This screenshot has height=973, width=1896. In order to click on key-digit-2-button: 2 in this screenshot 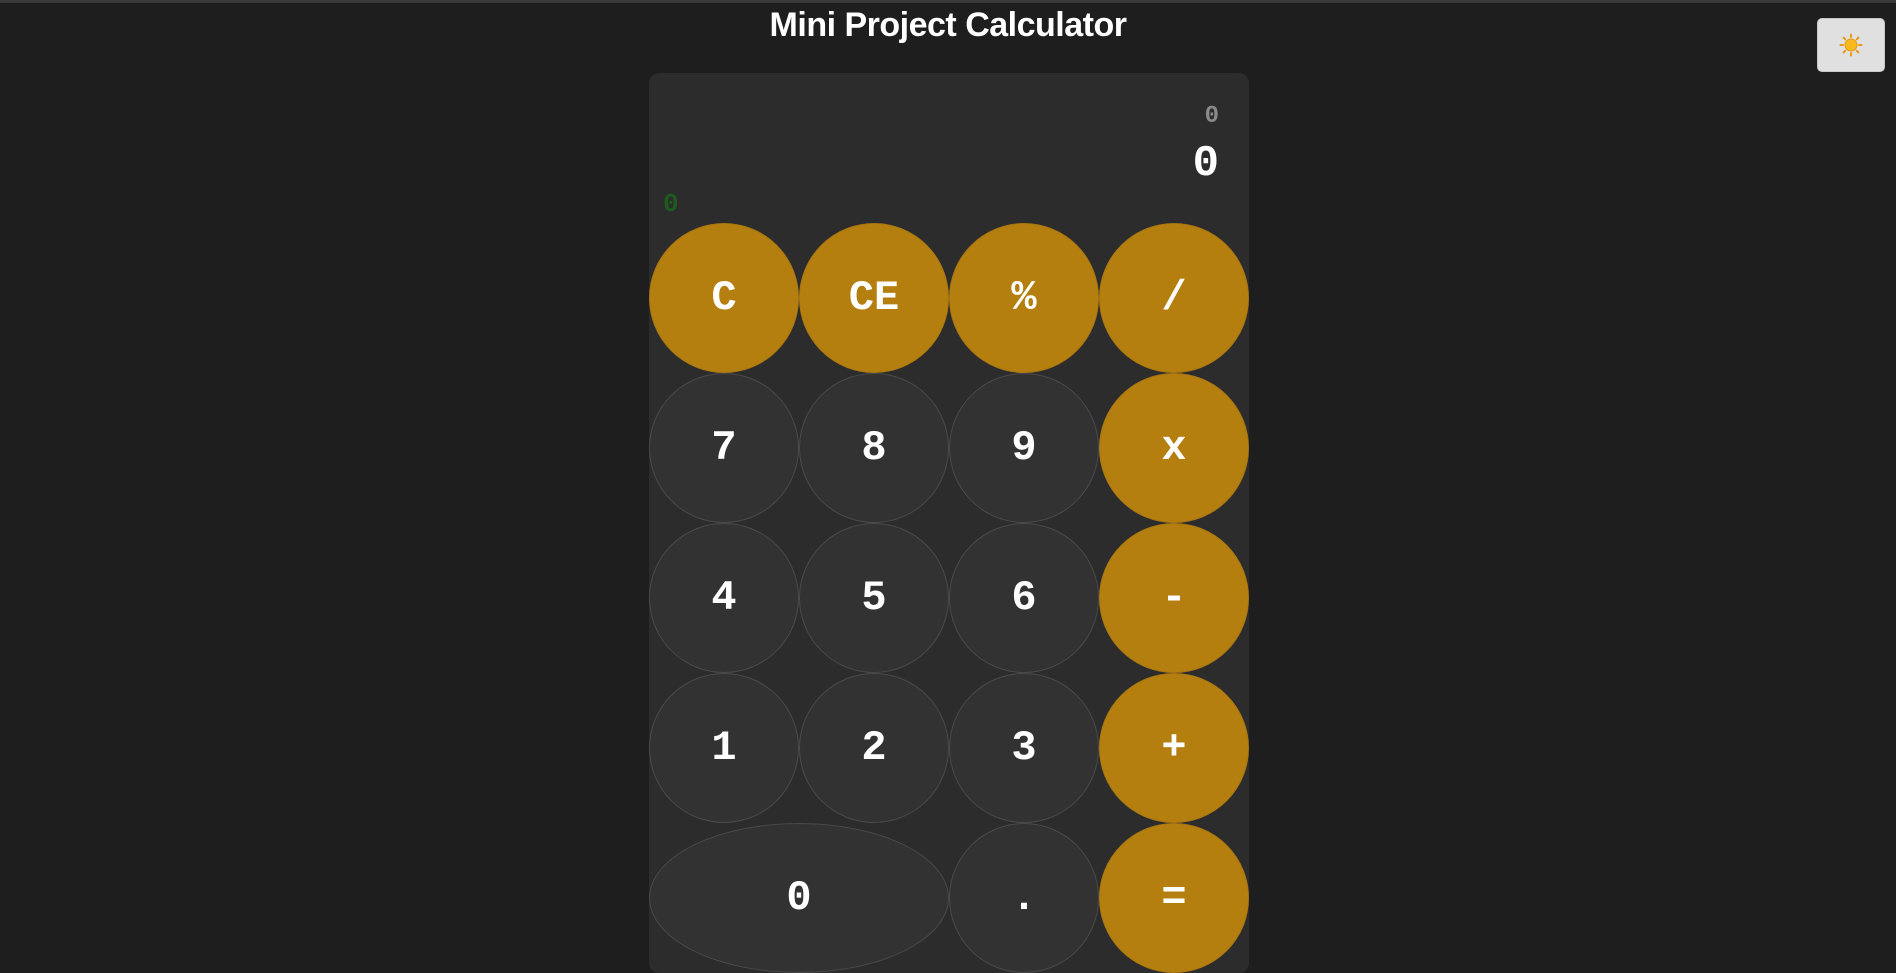, I will do `click(874, 748)`.